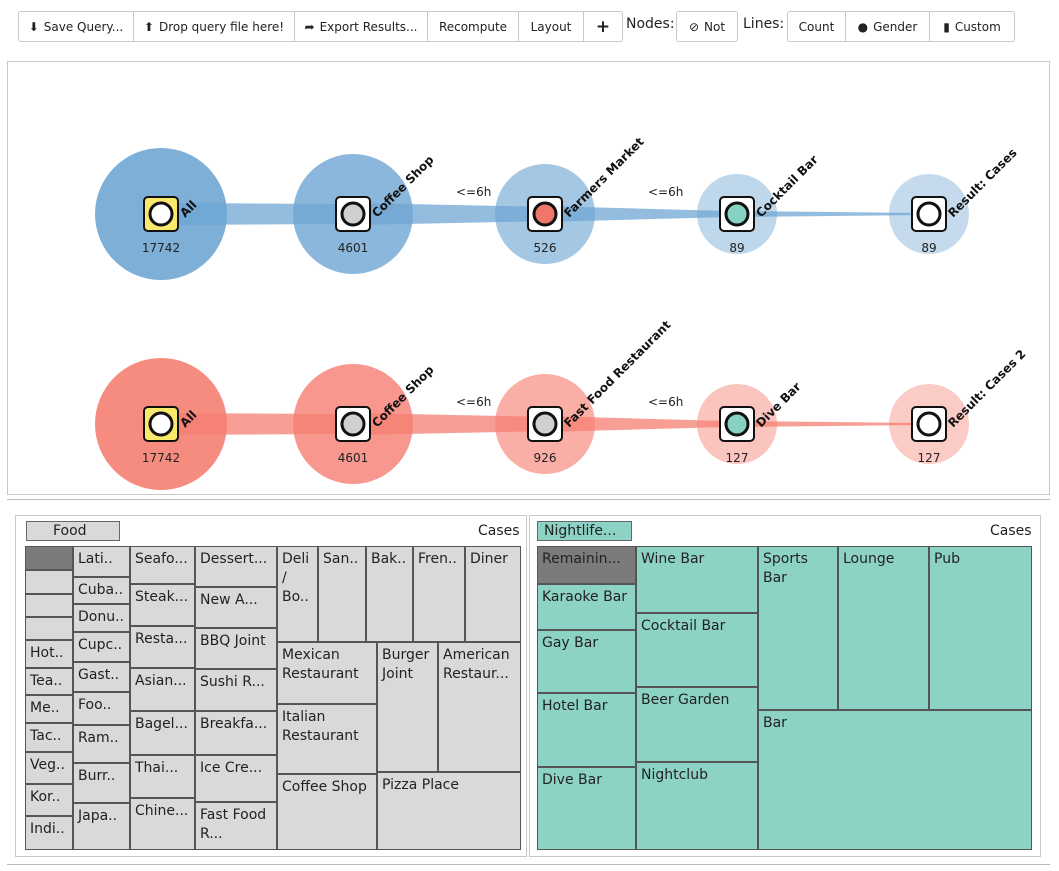 Image resolution: width=1059 pixels, height=871 pixels. What do you see at coordinates (353, 248) in the screenshot?
I see `flow-1-node-count: 4601` at bounding box center [353, 248].